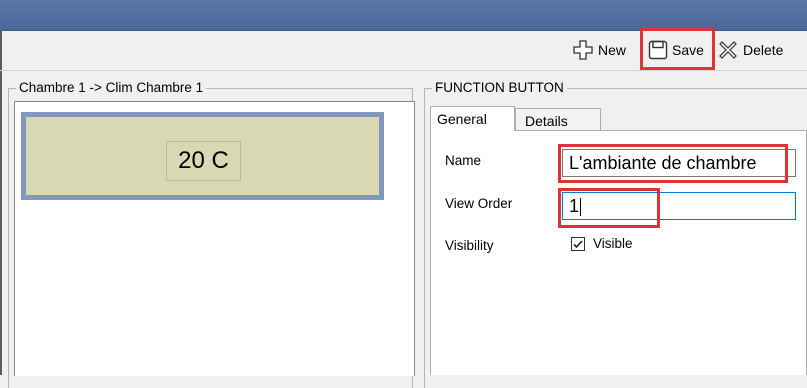 This screenshot has width=807, height=388. What do you see at coordinates (499, 87) in the screenshot?
I see `function-button-group-title: FUNCTION BUTTON` at bounding box center [499, 87].